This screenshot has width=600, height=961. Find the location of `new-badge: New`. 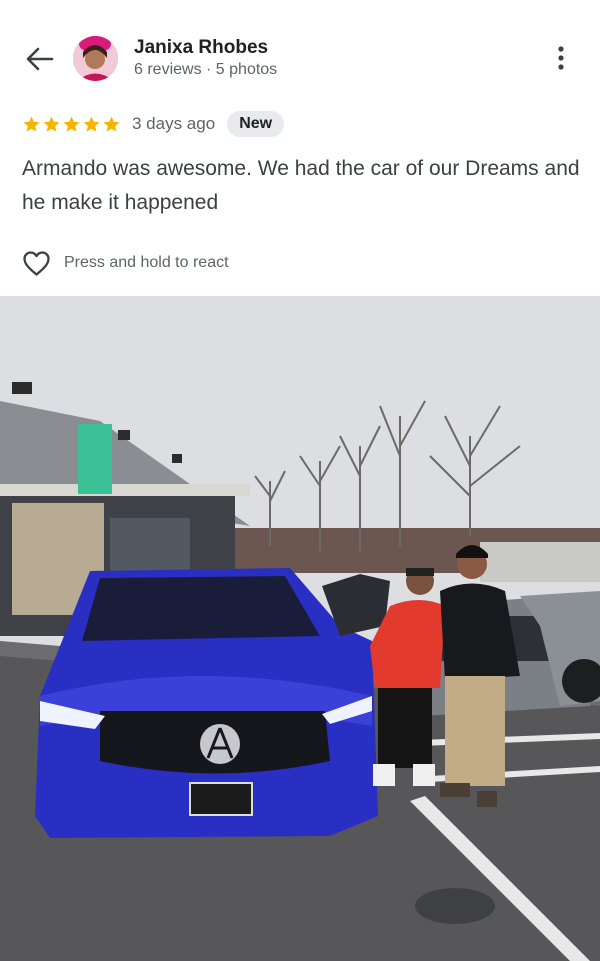

new-badge: New is located at coordinates (256, 124).